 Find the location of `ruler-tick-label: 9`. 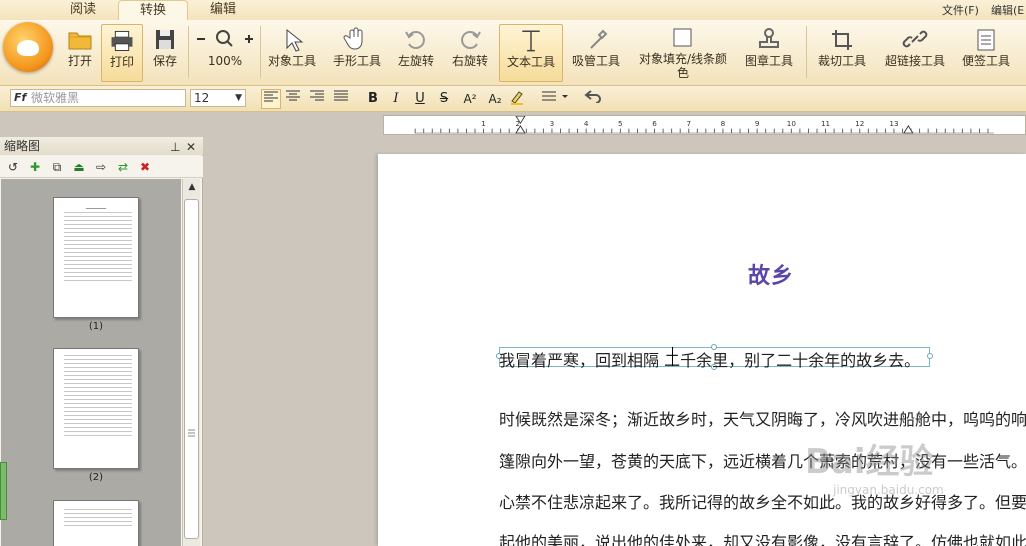

ruler-tick-label: 9 is located at coordinates (757, 123).